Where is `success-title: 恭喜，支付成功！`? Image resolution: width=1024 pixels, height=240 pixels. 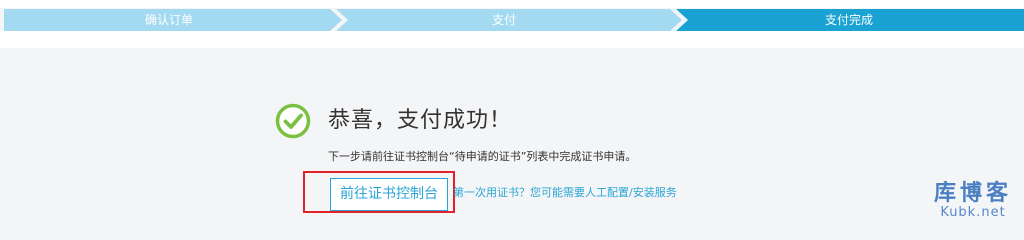 success-title: 恭喜，支付成功！ is located at coordinates (420, 120).